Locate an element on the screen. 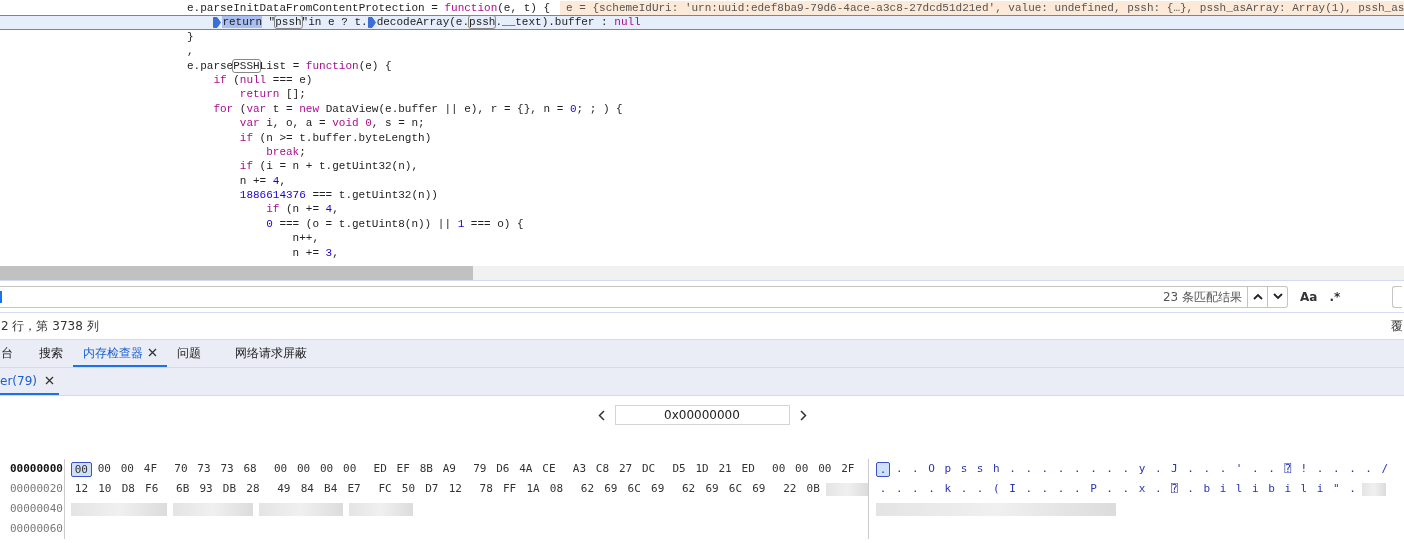 This screenshot has height=543, width=1404. hex-byte: A3 is located at coordinates (579, 469).